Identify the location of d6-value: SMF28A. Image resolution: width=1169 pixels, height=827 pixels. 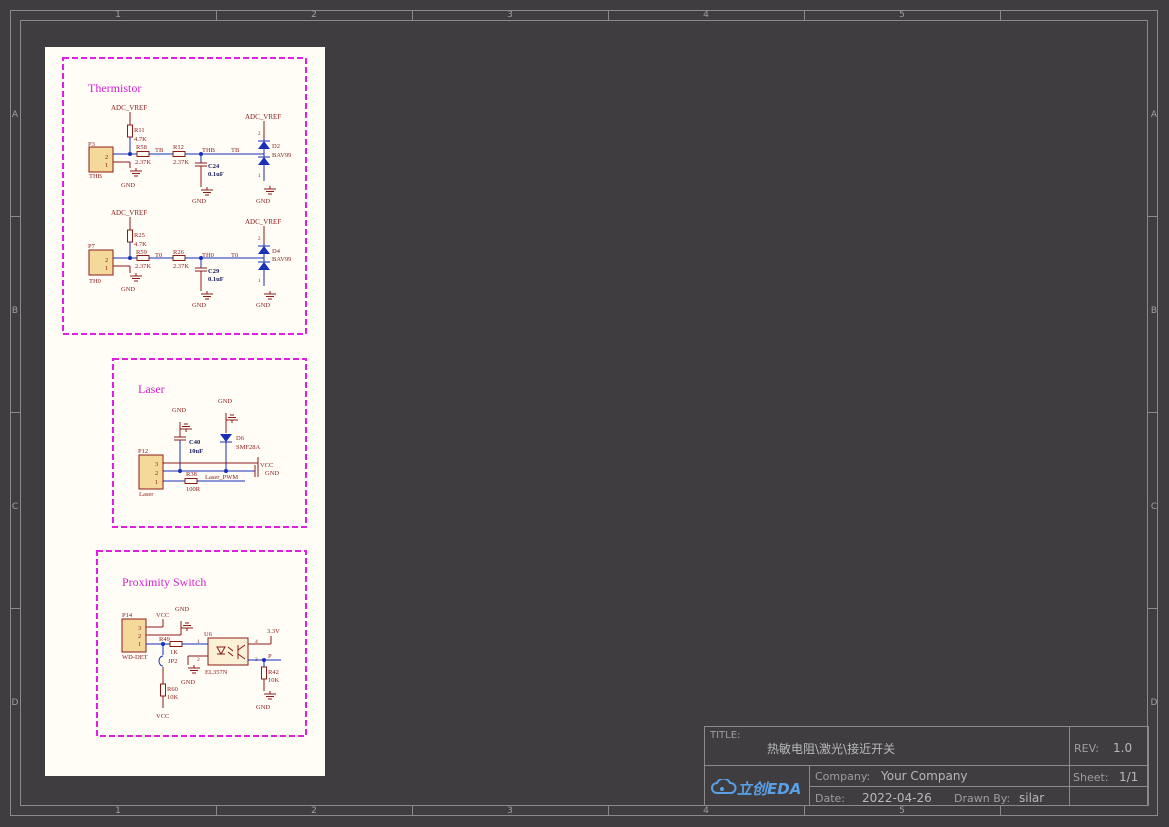
(248, 447).